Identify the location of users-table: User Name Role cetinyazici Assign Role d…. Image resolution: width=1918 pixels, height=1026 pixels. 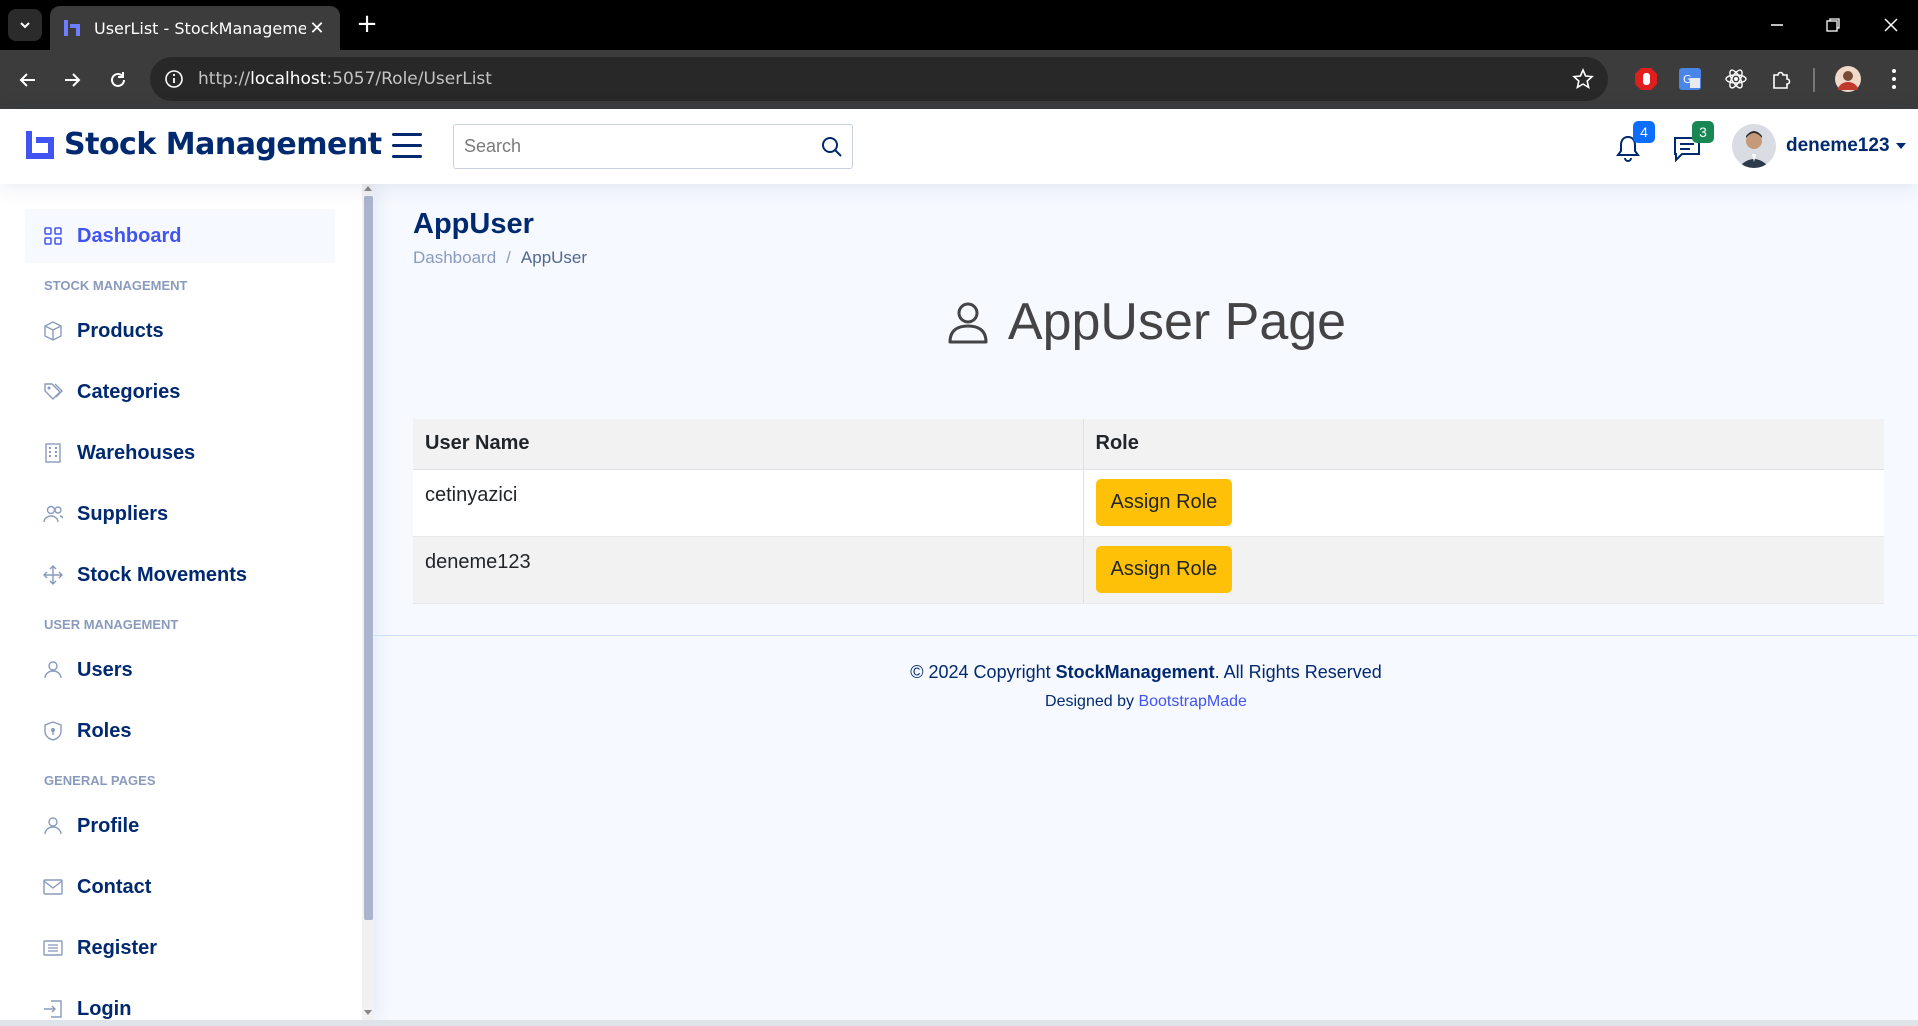
(1148, 511).